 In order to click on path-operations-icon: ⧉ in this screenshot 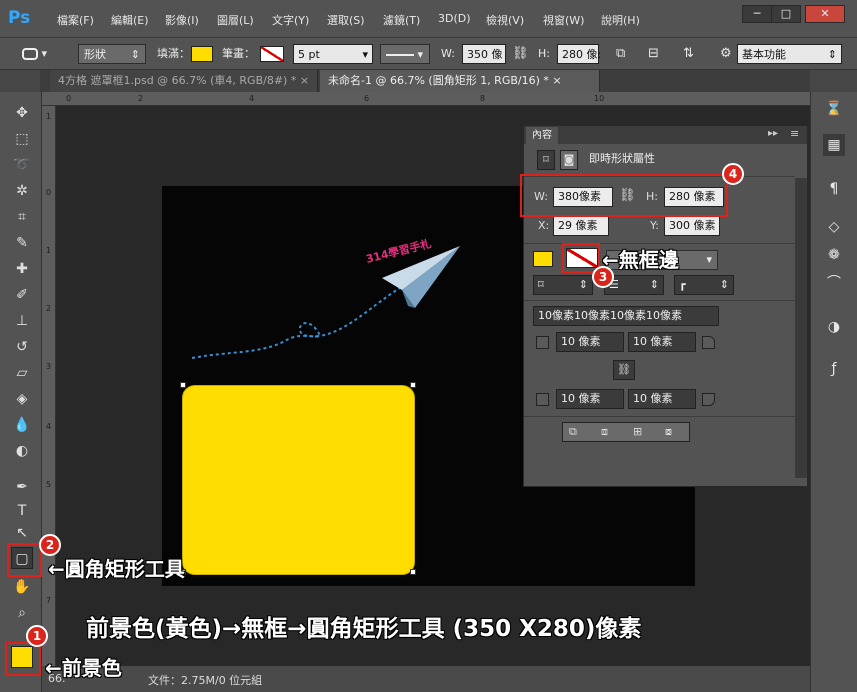, I will do `click(620, 54)`.